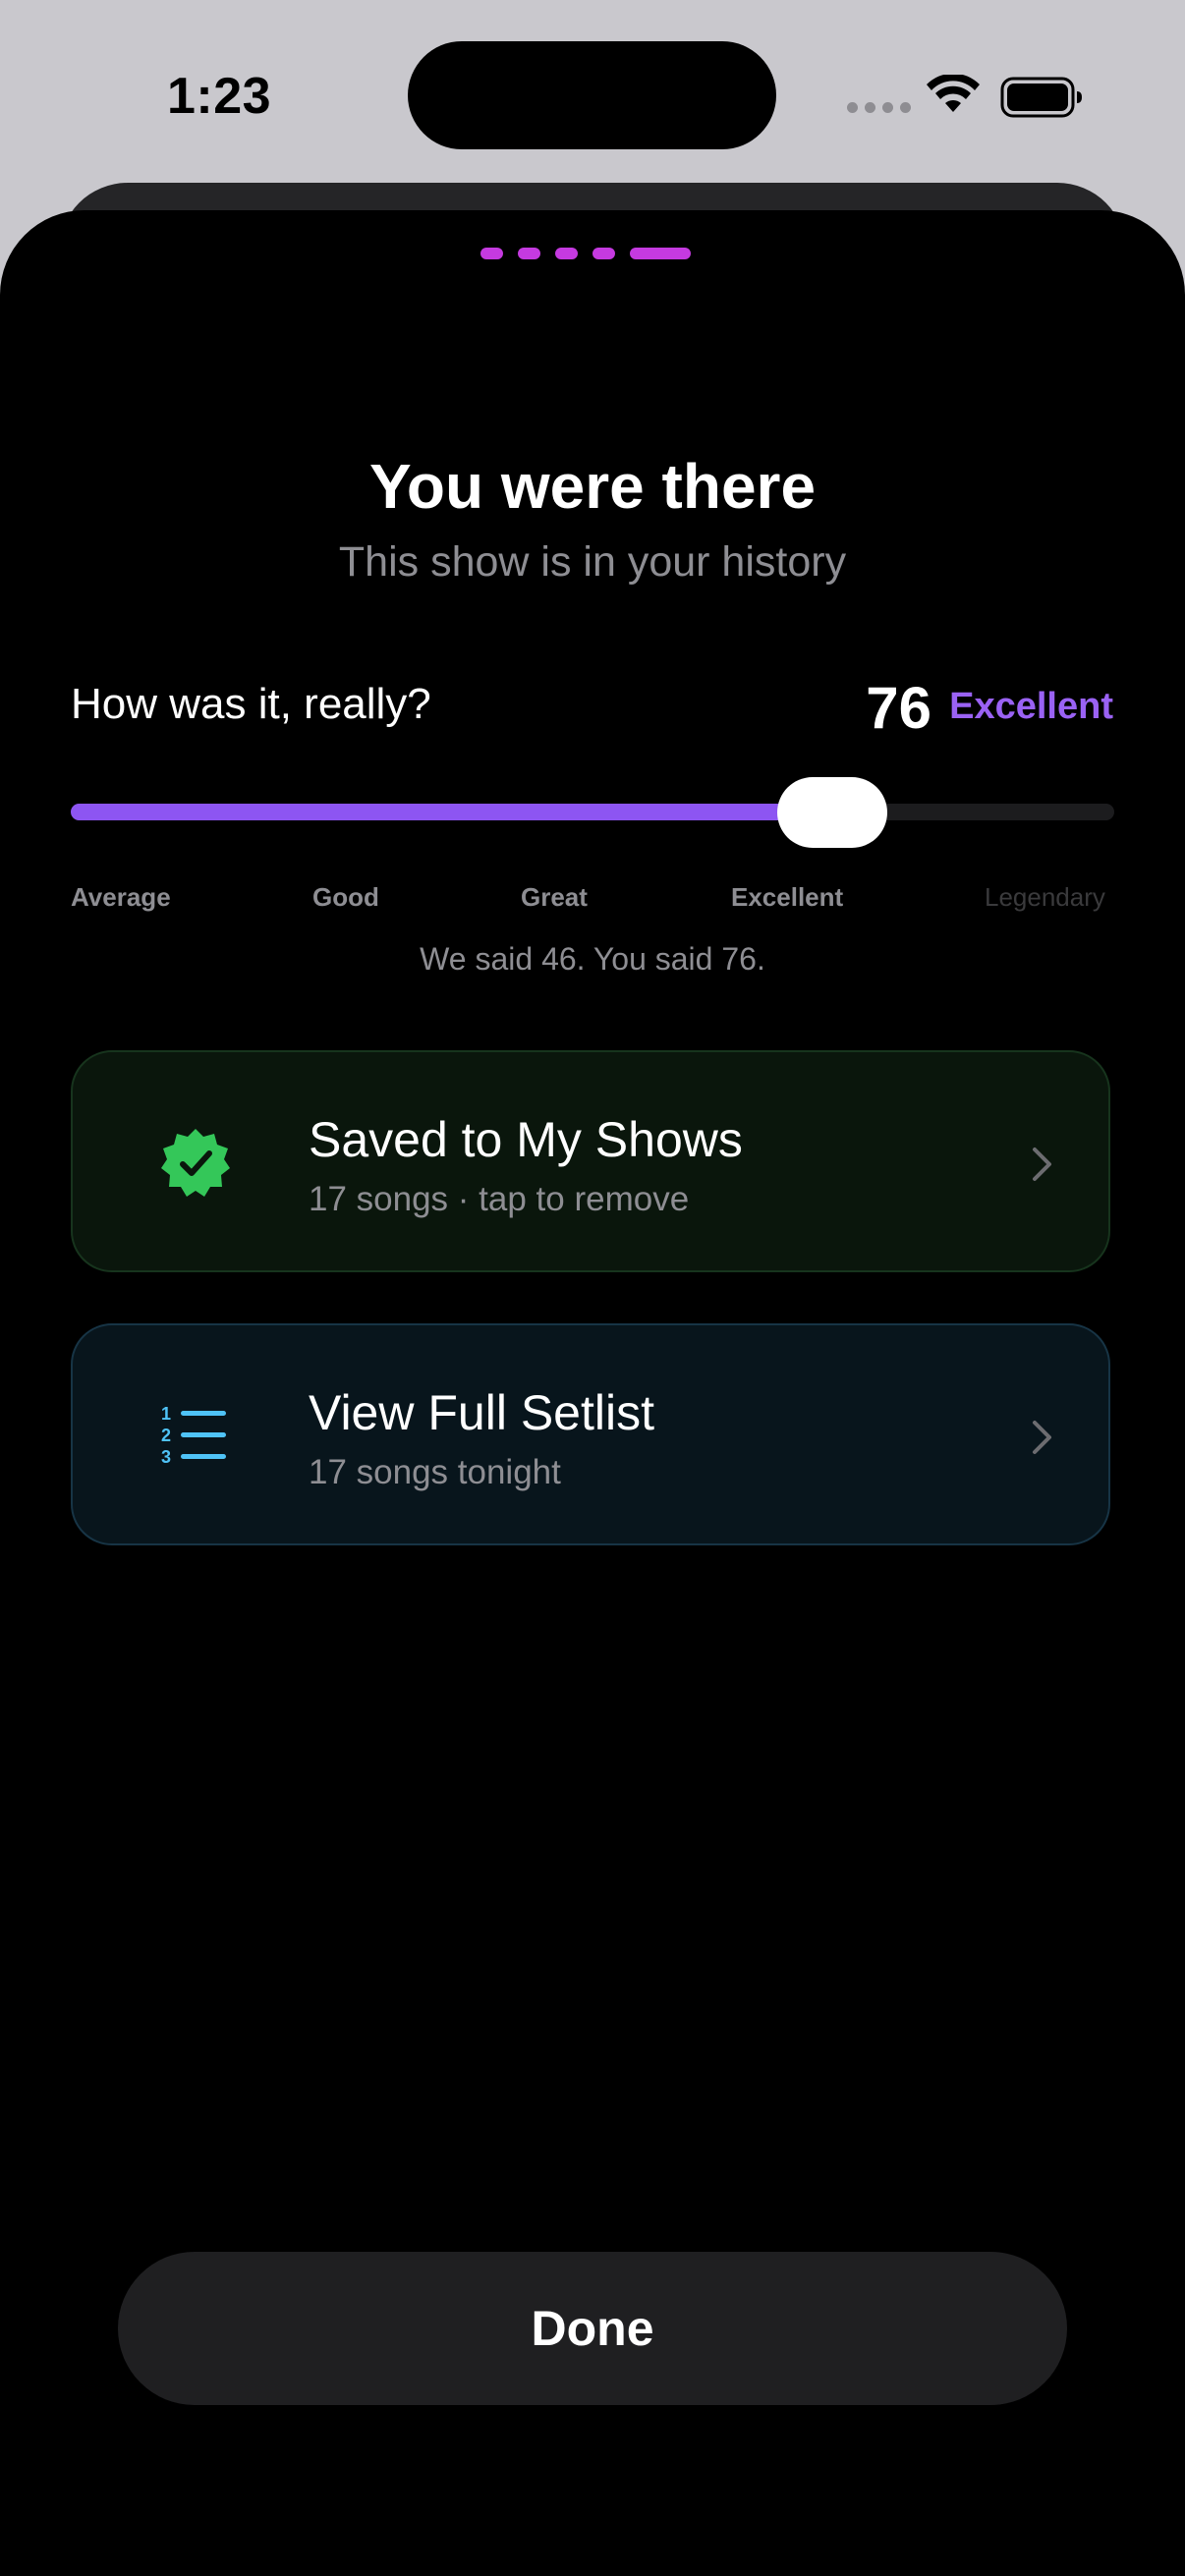  Describe the element at coordinates (121, 897) in the screenshot. I see `tick-label-average: Average` at that location.